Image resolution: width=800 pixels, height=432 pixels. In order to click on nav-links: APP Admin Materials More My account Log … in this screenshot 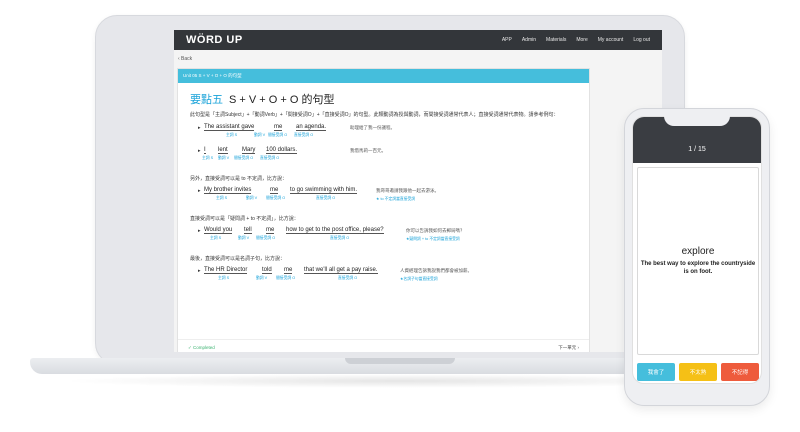, I will do `click(576, 40)`.